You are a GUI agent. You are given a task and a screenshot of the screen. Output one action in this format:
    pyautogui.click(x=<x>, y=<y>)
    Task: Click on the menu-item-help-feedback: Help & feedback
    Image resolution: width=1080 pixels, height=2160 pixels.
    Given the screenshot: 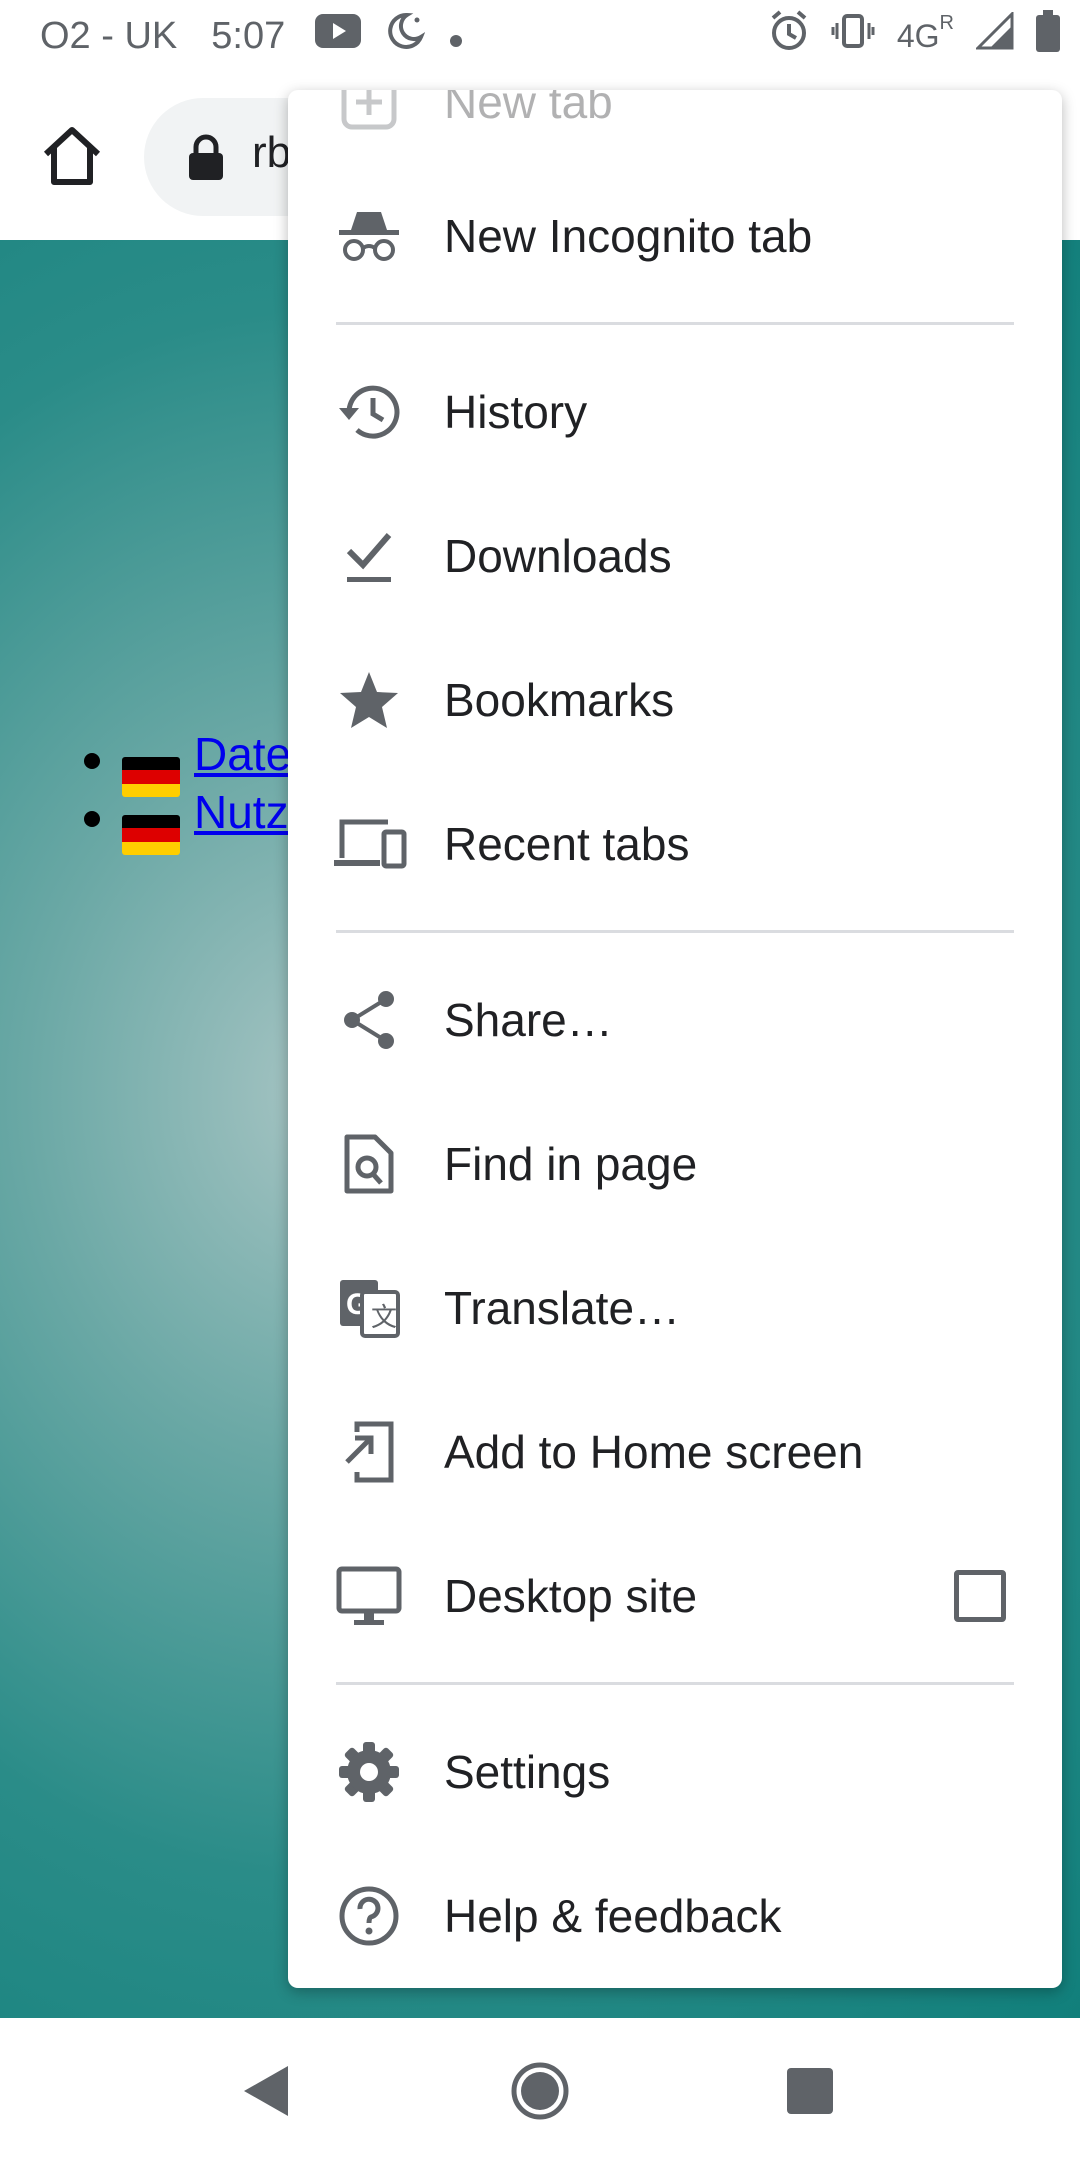 What is the action you would take?
    pyautogui.click(x=675, y=1916)
    